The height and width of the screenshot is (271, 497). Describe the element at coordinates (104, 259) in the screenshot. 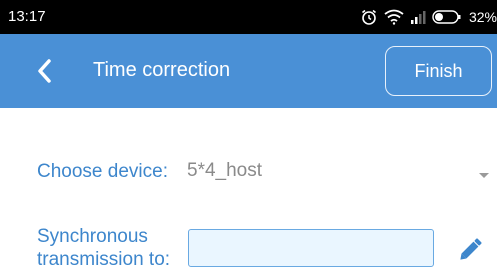

I see `sync-label-line2: transmission to:` at that location.